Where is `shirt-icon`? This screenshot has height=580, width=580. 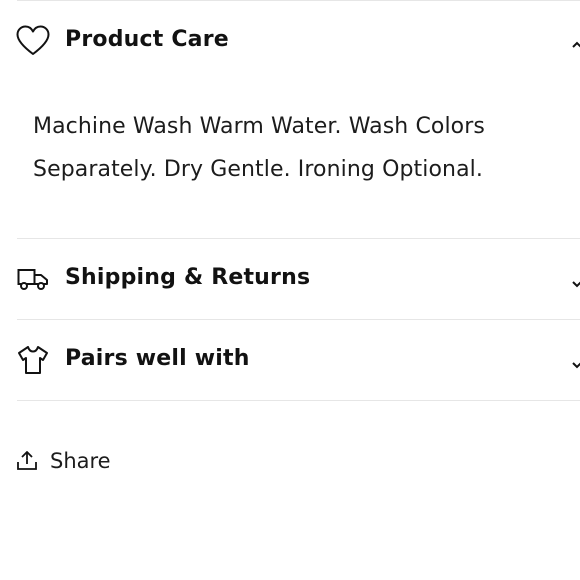
shirt-icon is located at coordinates (33, 360).